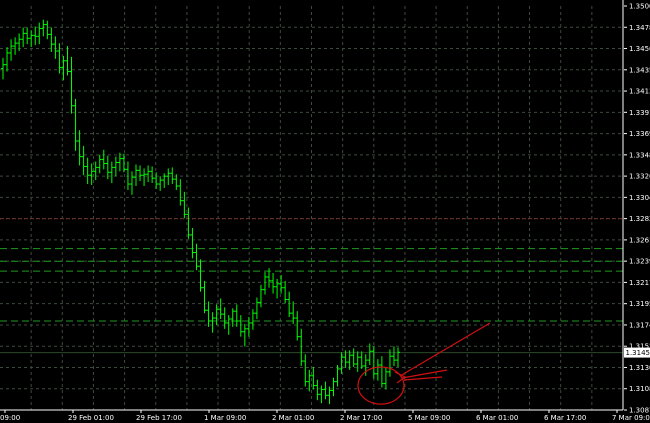 Image resolution: width=650 pixels, height=423 pixels. Describe the element at coordinates (639, 92) in the screenshot. I see `y-tick-label: 1.34130` at that location.